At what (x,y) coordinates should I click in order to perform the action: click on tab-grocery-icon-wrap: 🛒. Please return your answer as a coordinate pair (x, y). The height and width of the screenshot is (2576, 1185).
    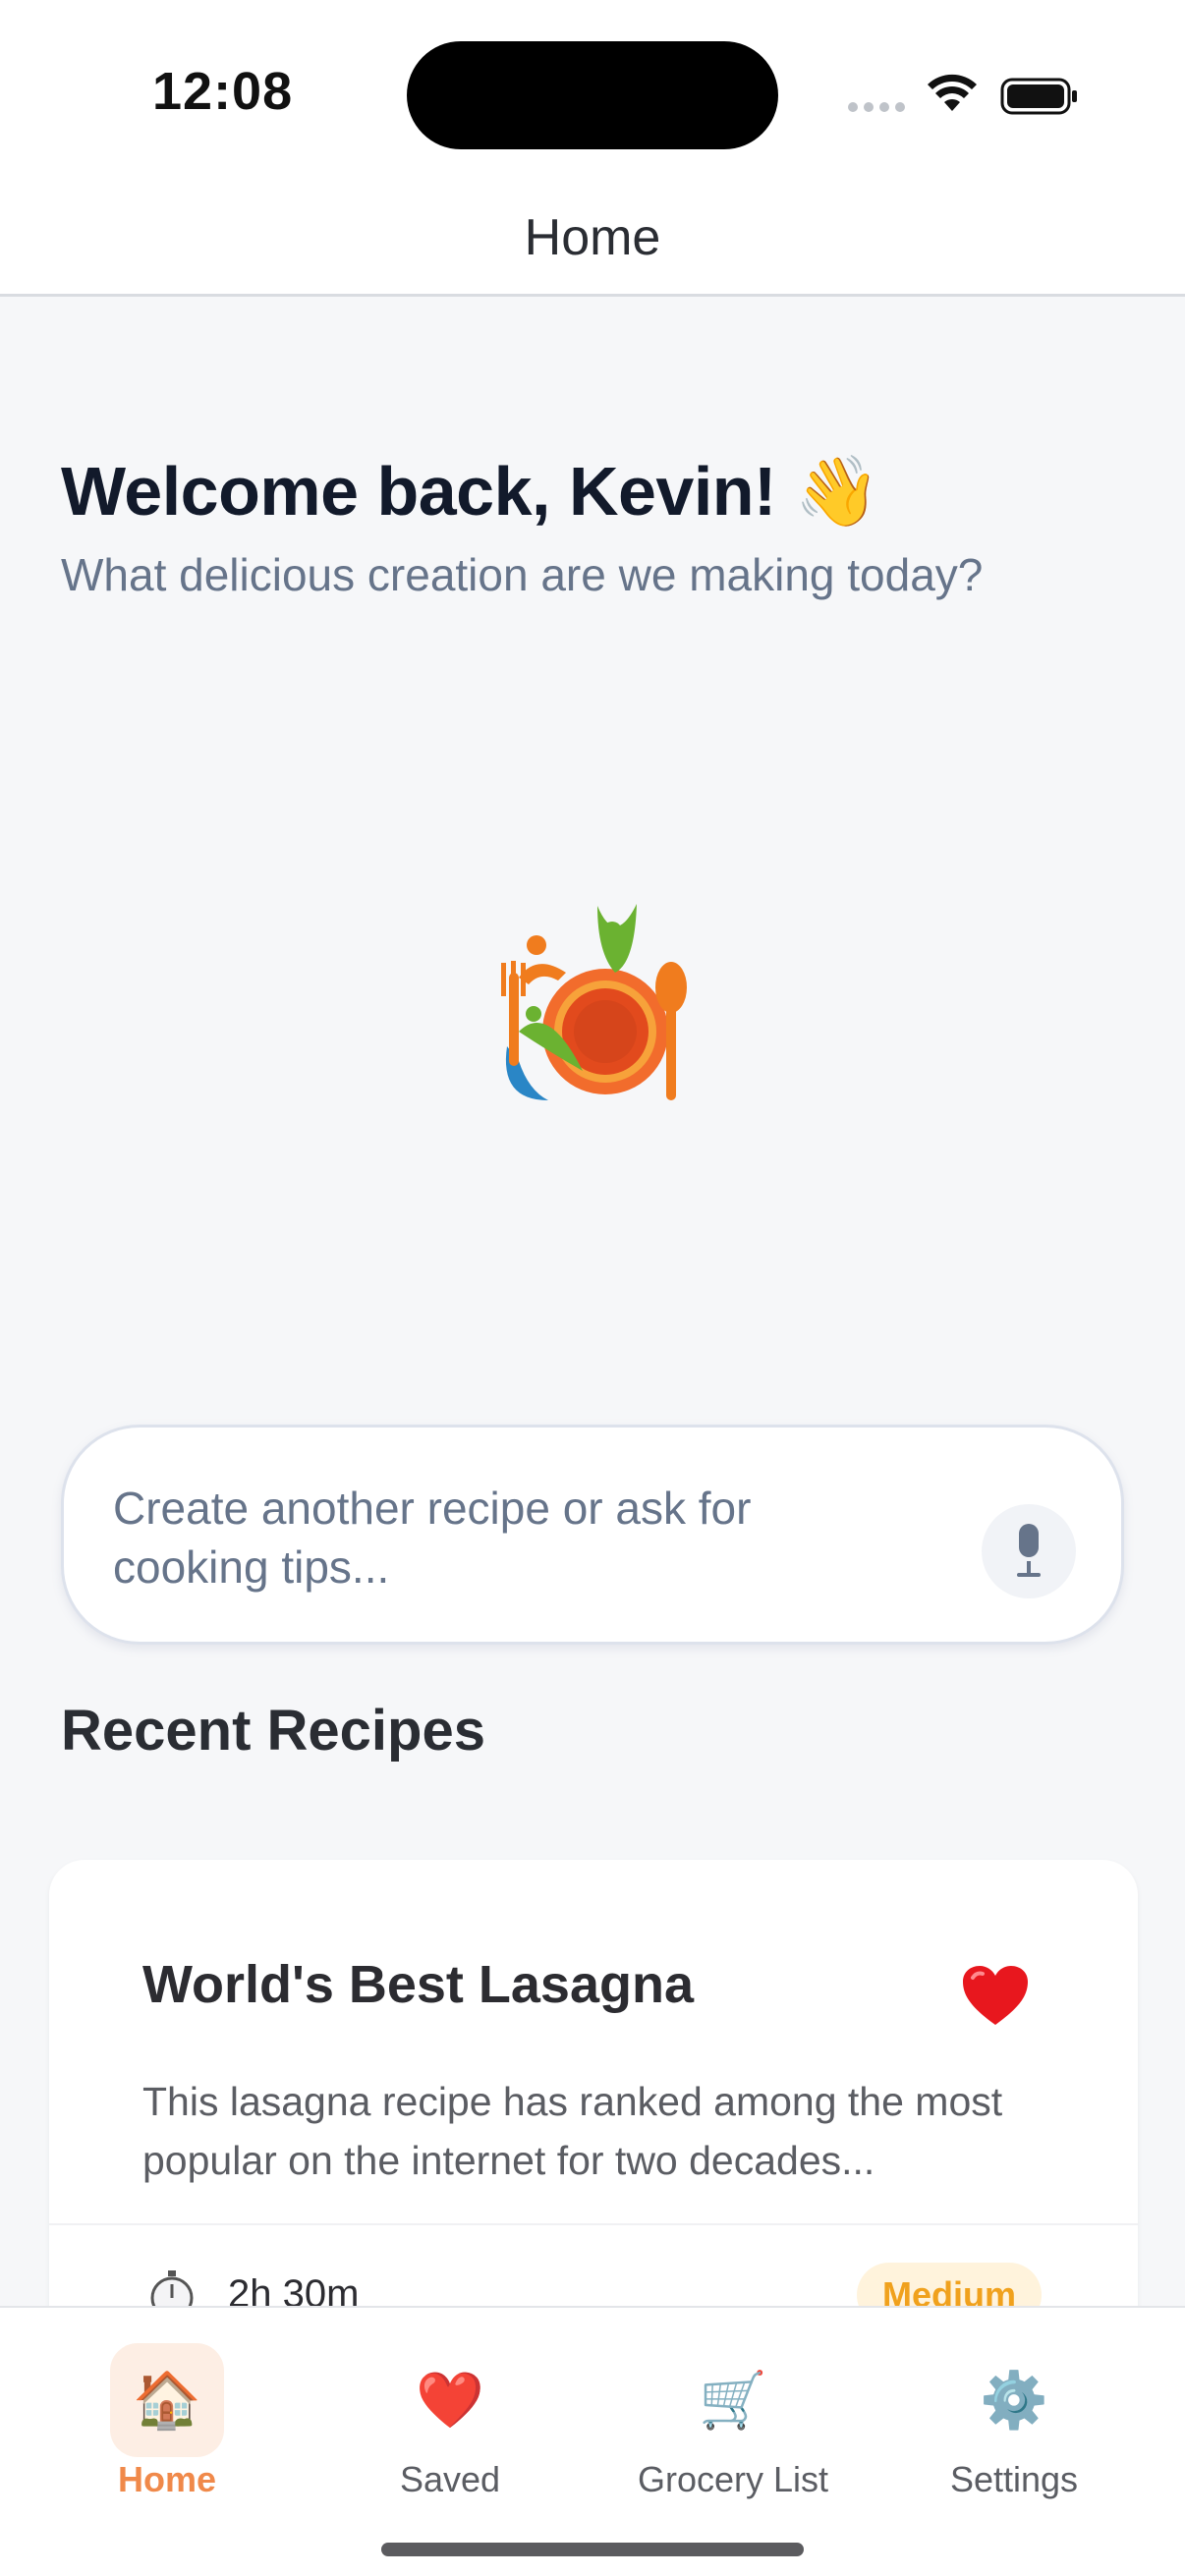
    Looking at the image, I should click on (733, 2400).